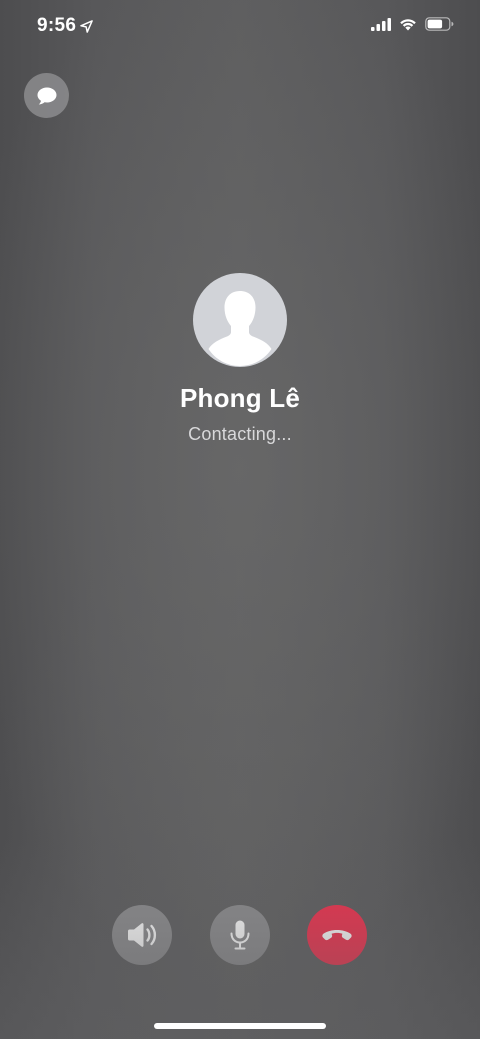  I want to click on status-icons, so click(412, 24).